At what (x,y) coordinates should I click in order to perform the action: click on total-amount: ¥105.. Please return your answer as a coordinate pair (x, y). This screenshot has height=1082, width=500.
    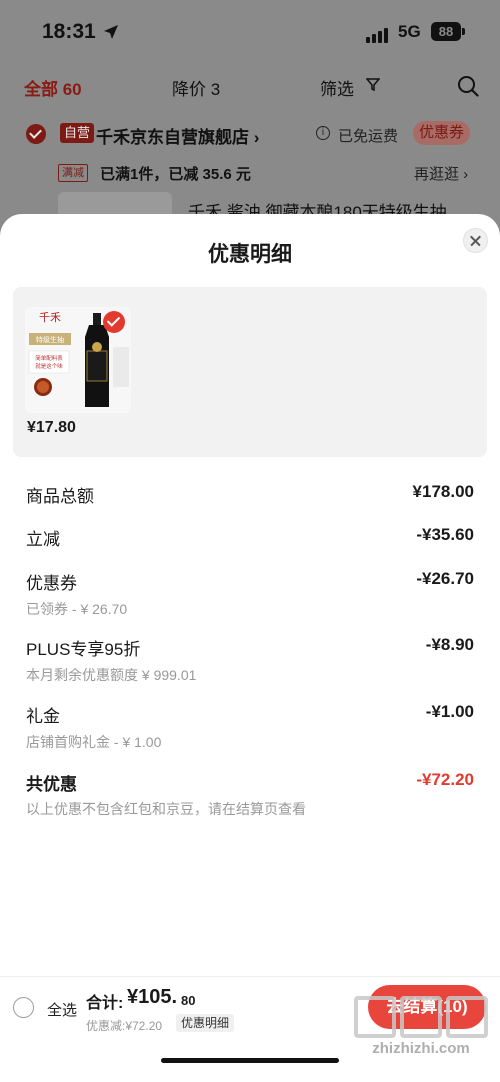
    Looking at the image, I should click on (152, 997).